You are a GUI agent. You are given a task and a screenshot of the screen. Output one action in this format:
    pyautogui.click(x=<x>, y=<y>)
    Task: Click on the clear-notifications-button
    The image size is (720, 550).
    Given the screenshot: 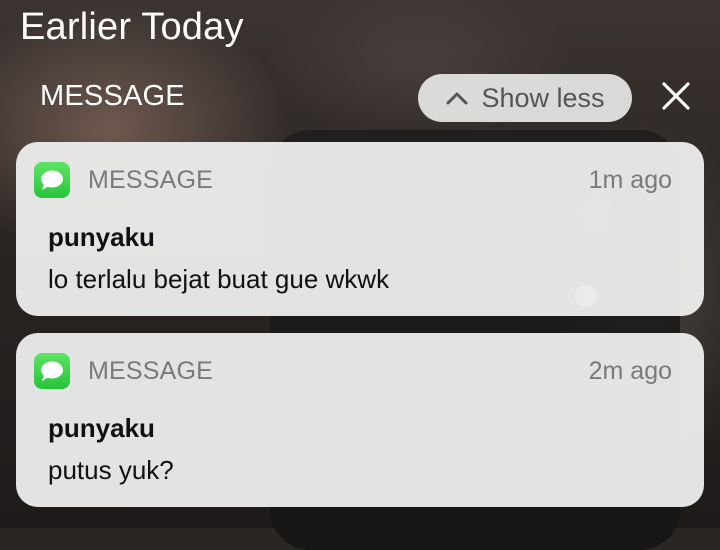 What is the action you would take?
    pyautogui.click(x=676, y=98)
    